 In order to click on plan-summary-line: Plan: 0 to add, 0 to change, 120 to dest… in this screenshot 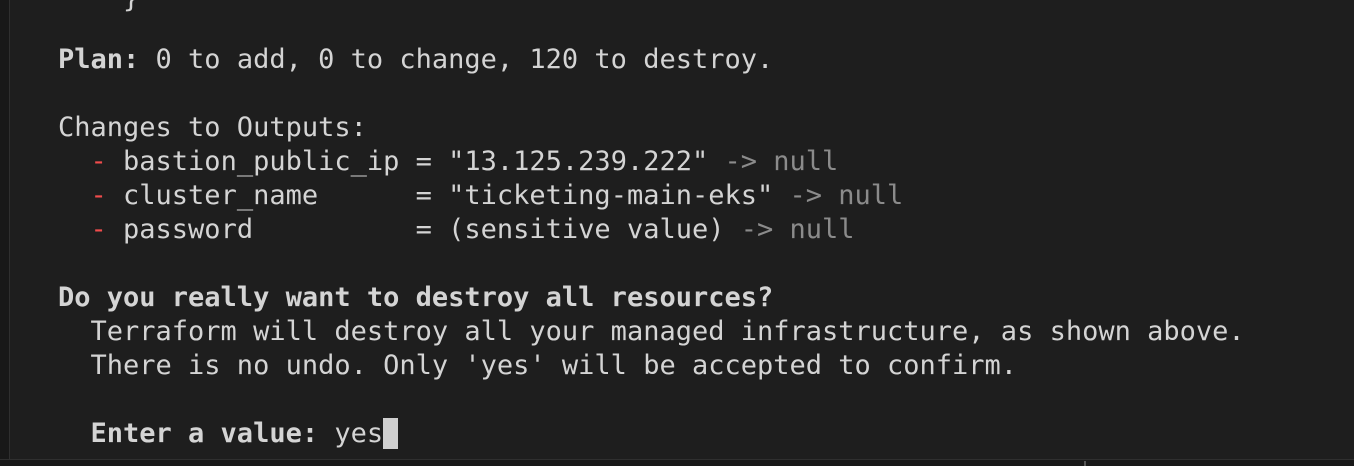, I will do `click(415, 60)`.